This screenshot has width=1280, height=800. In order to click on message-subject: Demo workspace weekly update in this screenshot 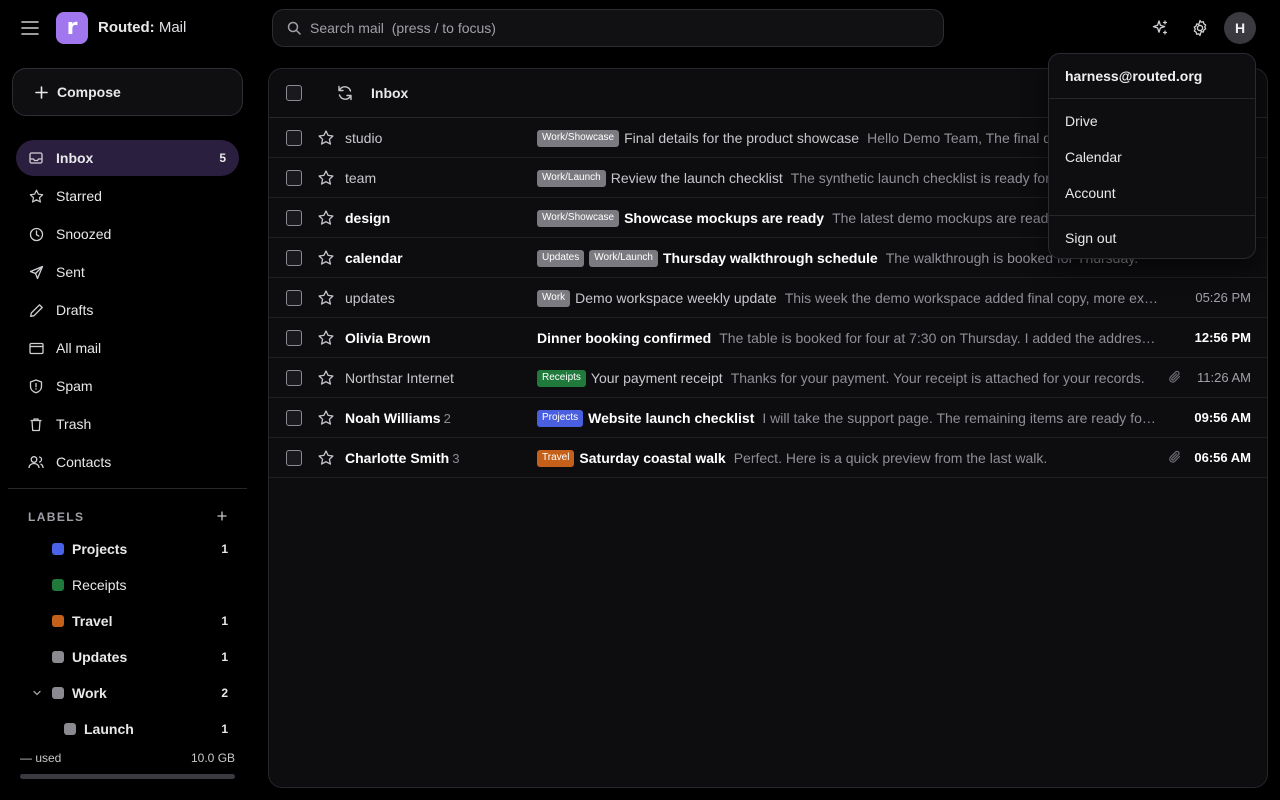, I will do `click(676, 298)`.